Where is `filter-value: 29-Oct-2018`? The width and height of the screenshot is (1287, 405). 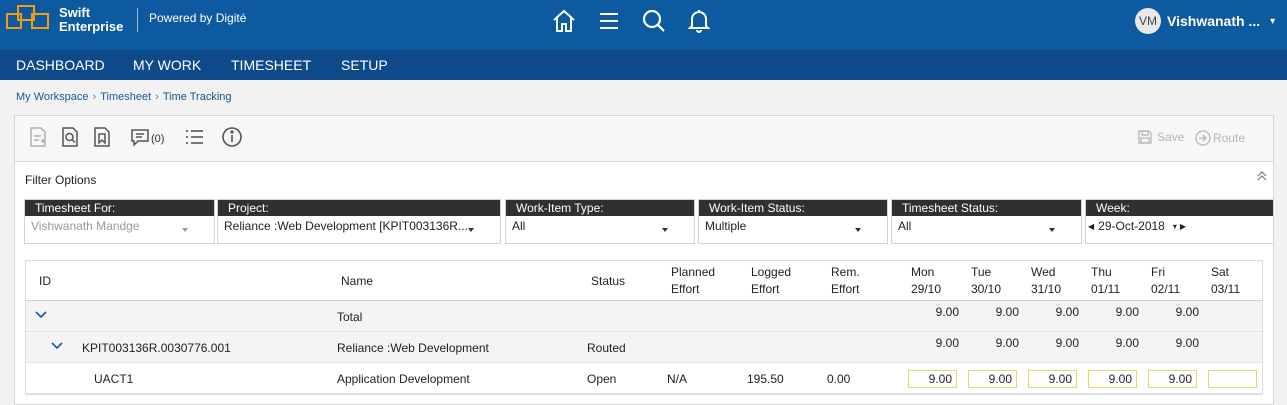 filter-value: 29-Oct-2018 is located at coordinates (1131, 226).